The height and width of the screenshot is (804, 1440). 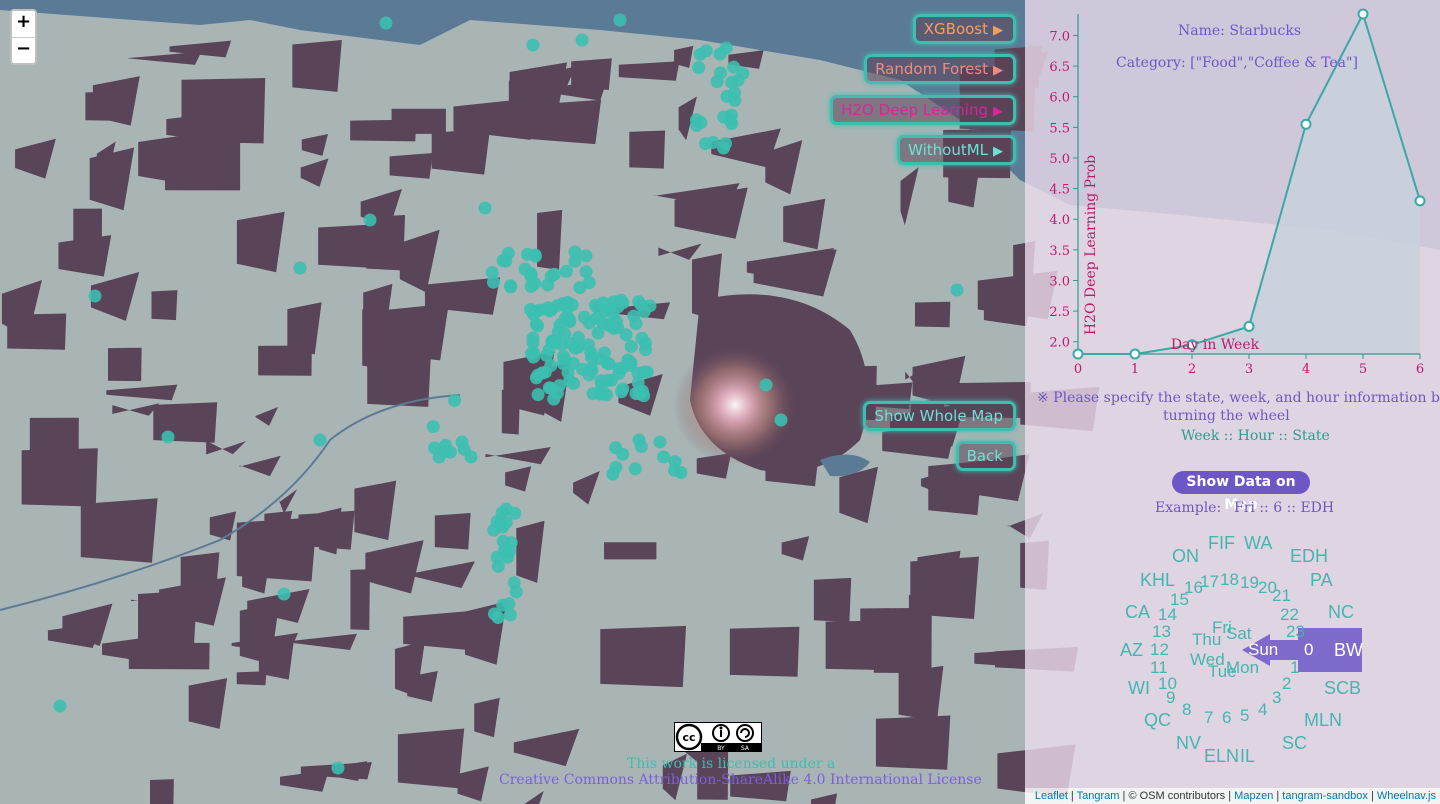 I want to click on wheel-hour: 19, so click(x=1249, y=583).